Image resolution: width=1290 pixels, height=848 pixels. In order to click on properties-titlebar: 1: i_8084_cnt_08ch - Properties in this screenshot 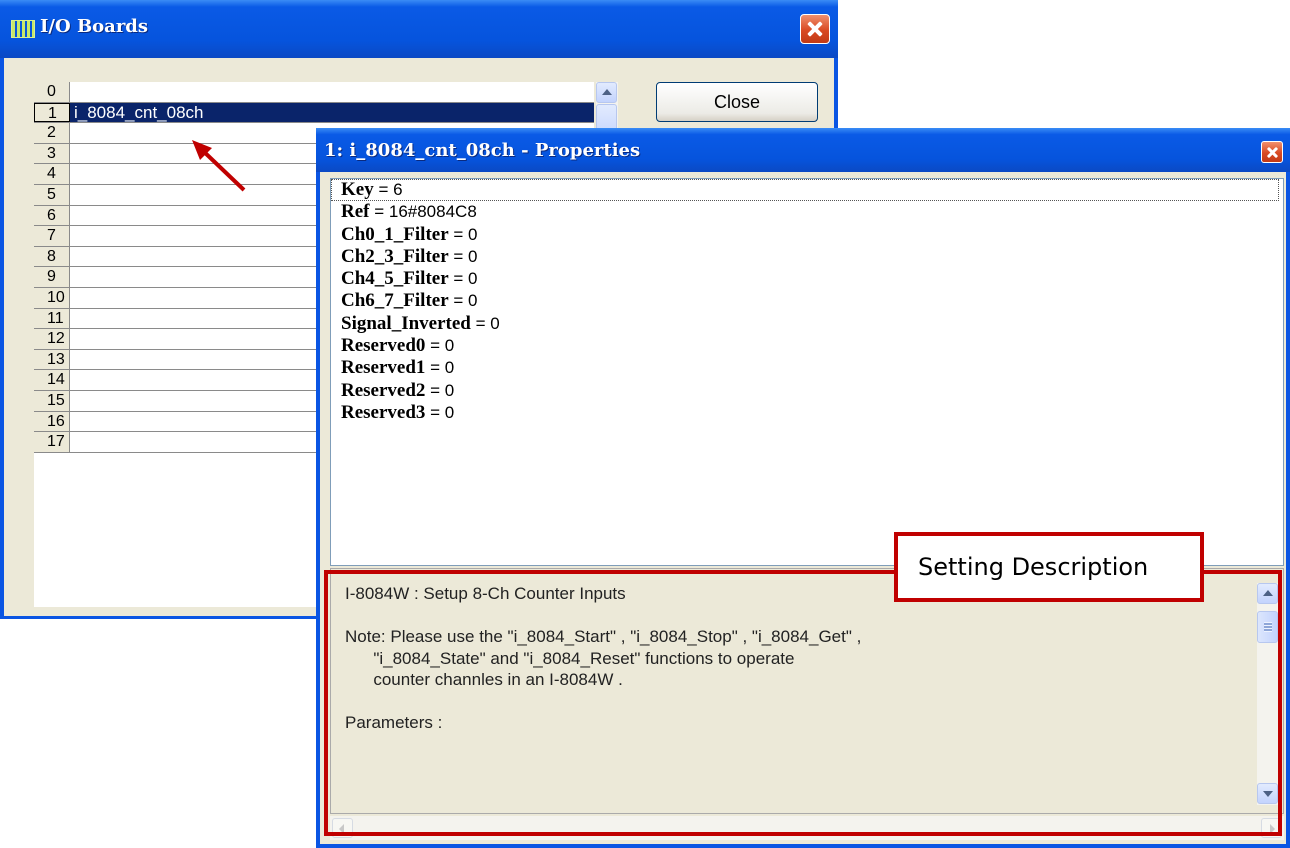, I will do `click(803, 150)`.